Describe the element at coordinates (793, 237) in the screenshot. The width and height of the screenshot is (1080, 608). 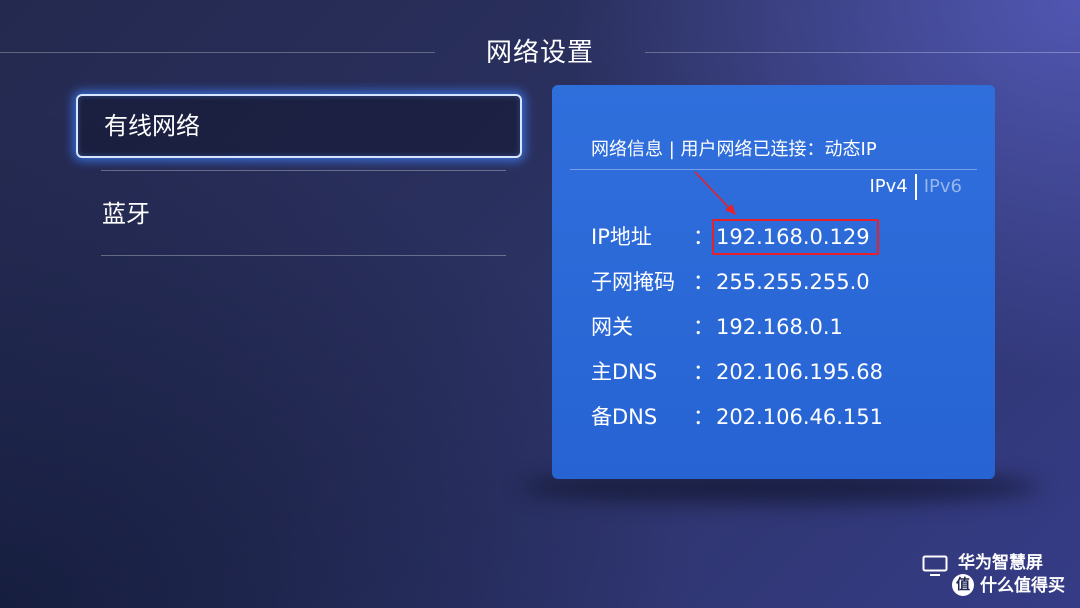
I see `row-value: 192.168.0.129` at that location.